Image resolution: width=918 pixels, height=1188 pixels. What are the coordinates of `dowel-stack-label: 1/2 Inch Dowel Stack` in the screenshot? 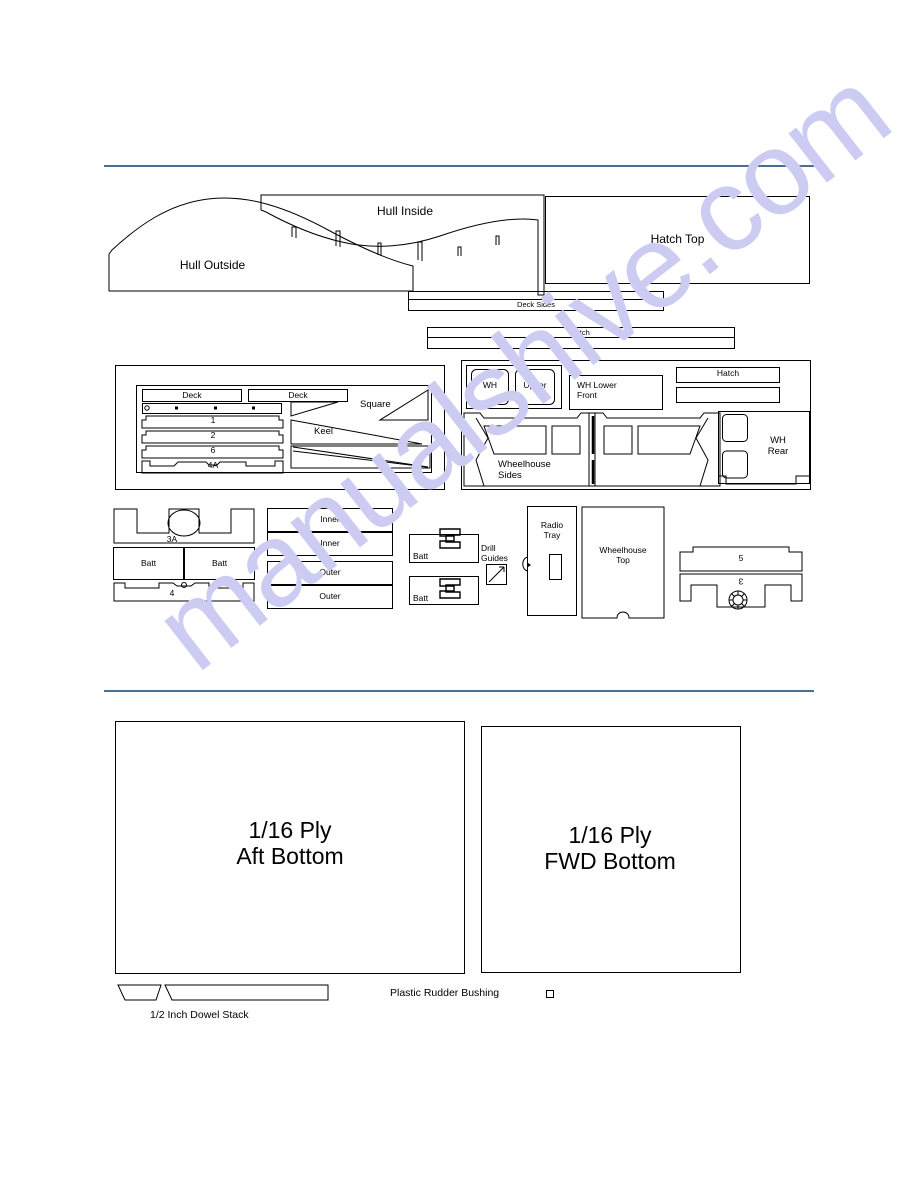 It's located at (199, 1015).